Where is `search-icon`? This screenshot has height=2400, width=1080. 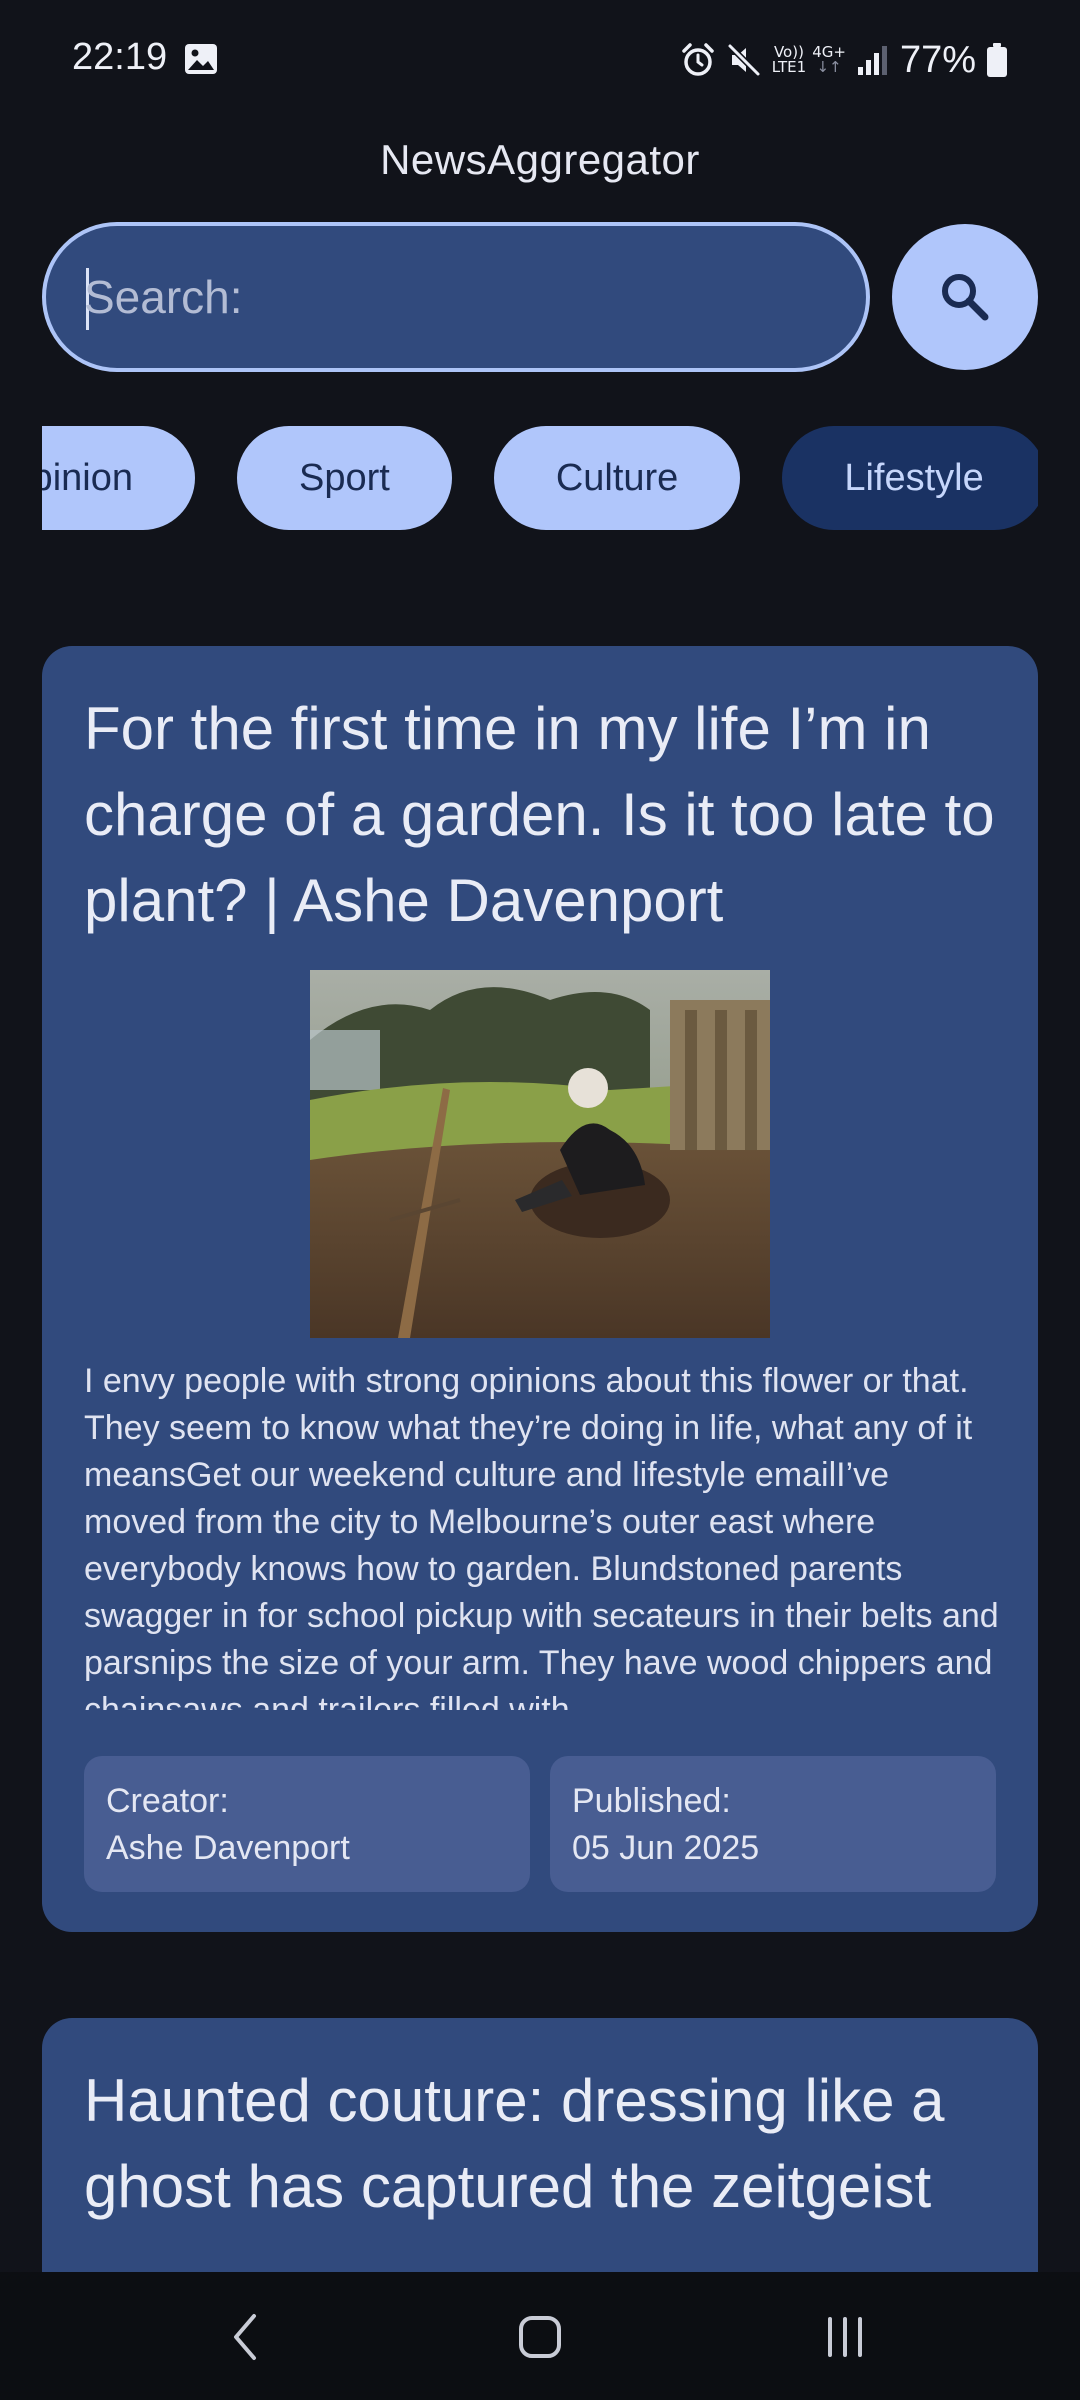
search-icon is located at coordinates (965, 297).